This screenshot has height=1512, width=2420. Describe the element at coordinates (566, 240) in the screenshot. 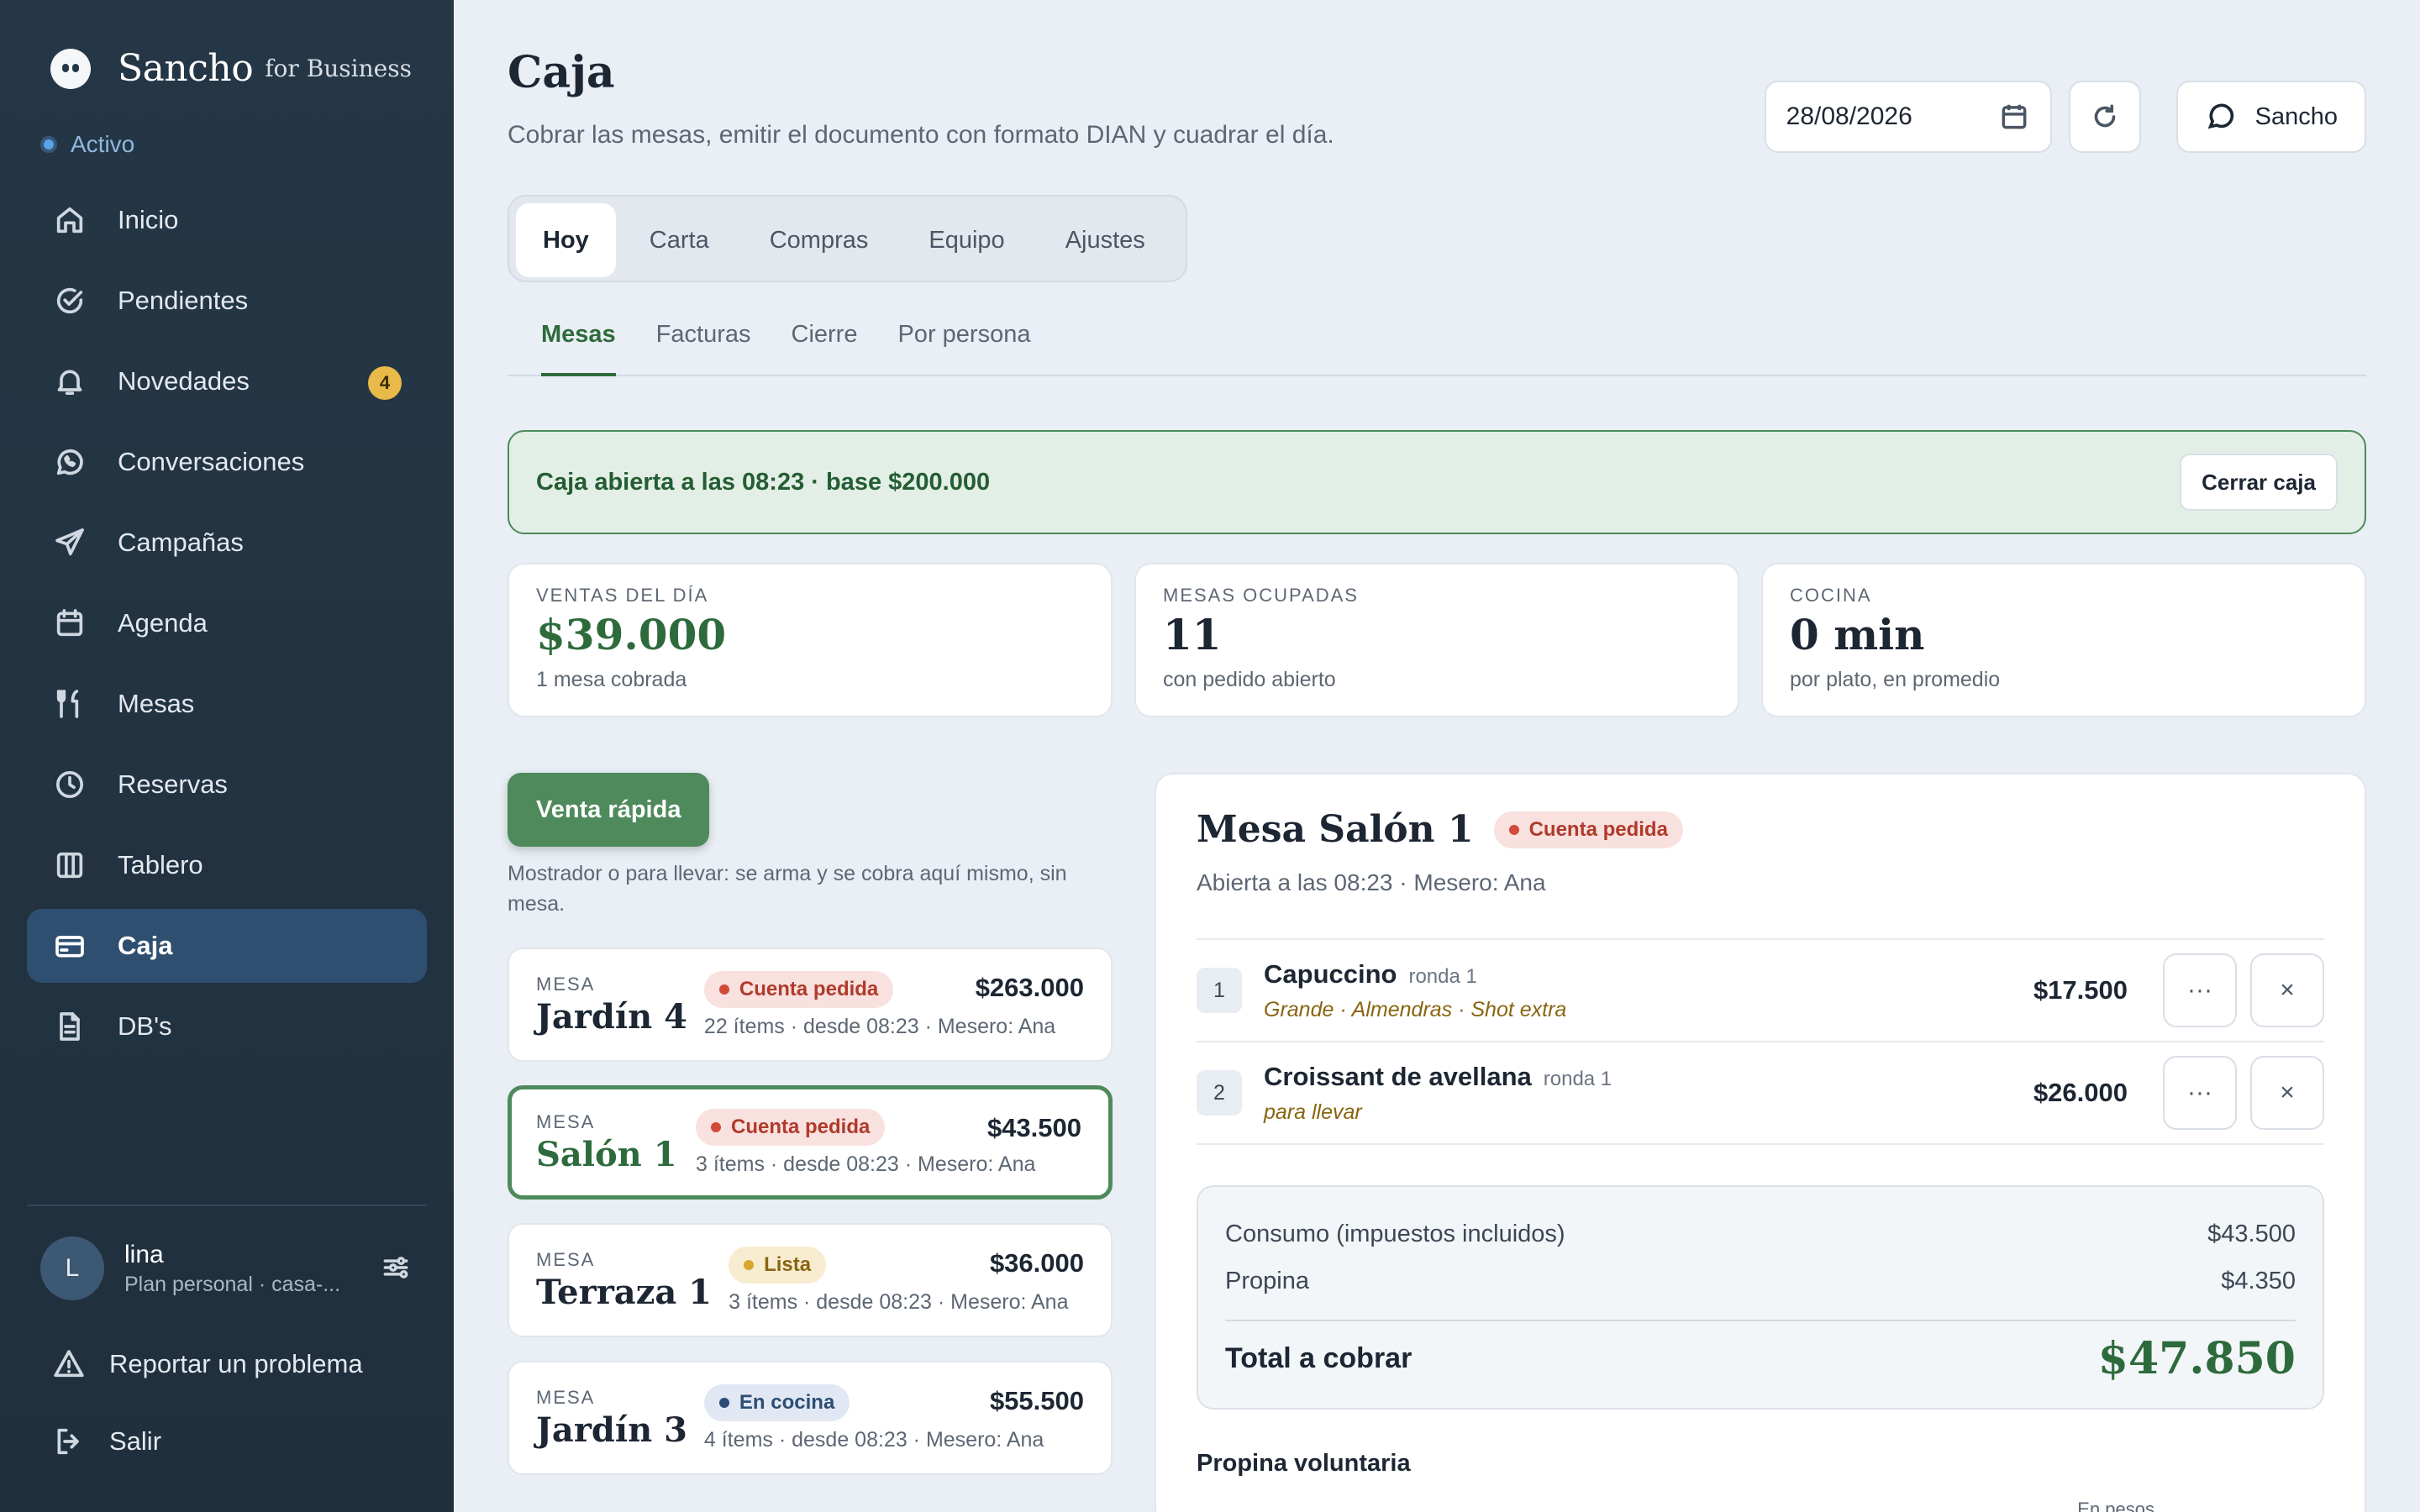

I see `tab-hoy: Hoy` at that location.